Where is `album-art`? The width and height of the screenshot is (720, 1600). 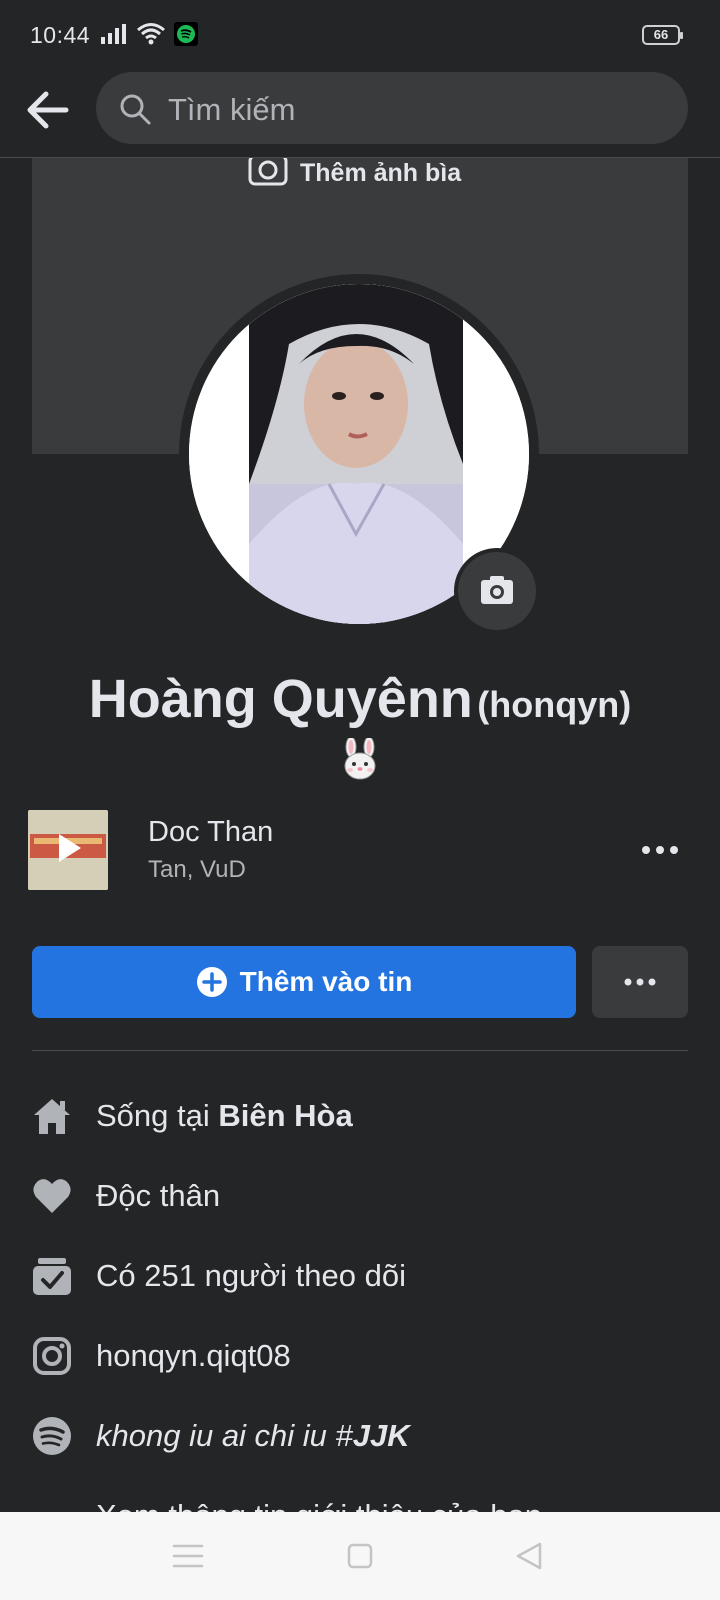
album-art is located at coordinates (68, 850).